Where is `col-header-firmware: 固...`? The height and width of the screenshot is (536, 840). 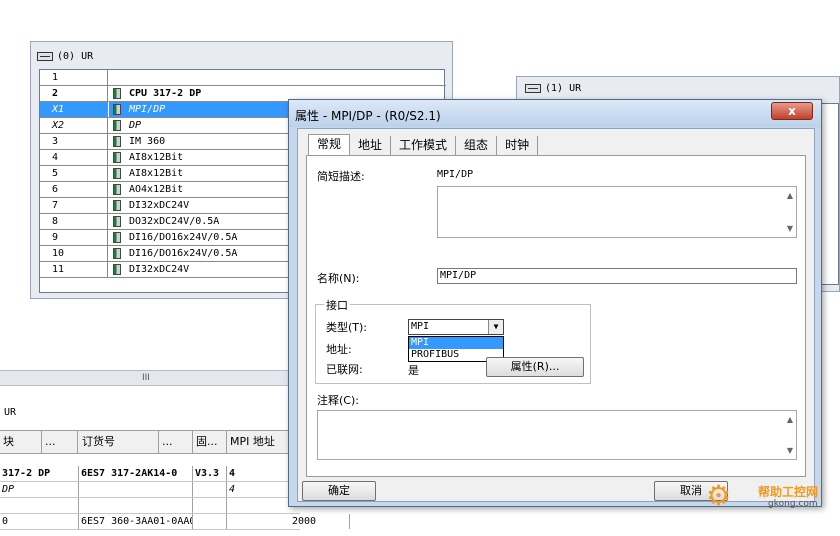
col-header-firmware: 固... is located at coordinates (210, 442).